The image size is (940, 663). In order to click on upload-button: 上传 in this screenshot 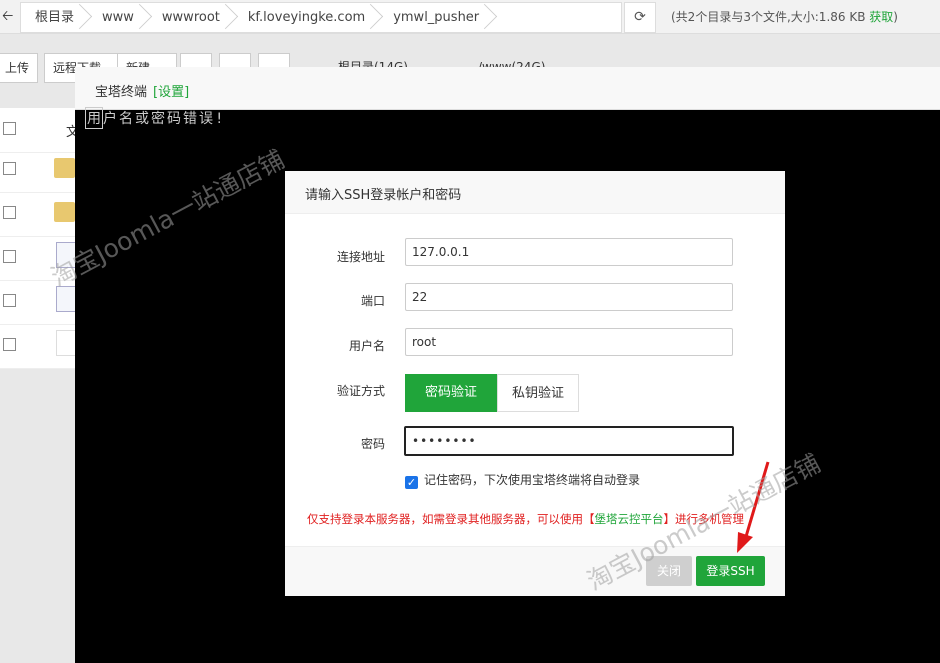, I will do `click(19, 68)`.